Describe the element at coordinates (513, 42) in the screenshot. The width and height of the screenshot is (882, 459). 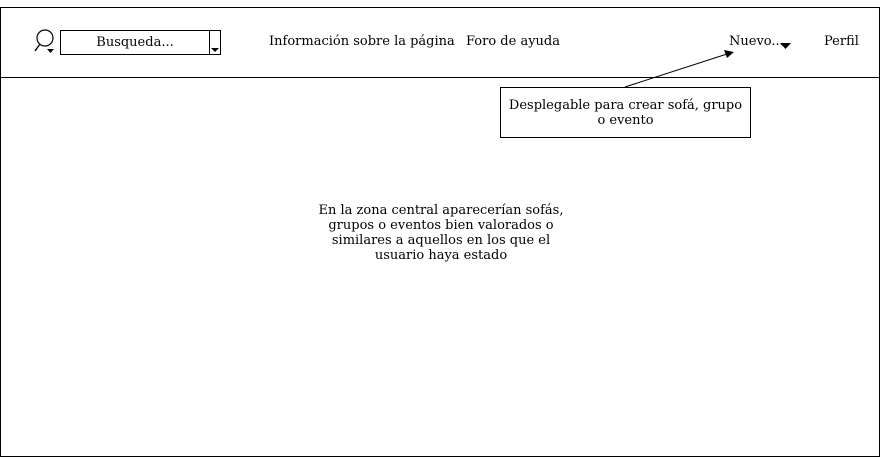
I see `nav-forum-link: Foro de ayuda` at that location.